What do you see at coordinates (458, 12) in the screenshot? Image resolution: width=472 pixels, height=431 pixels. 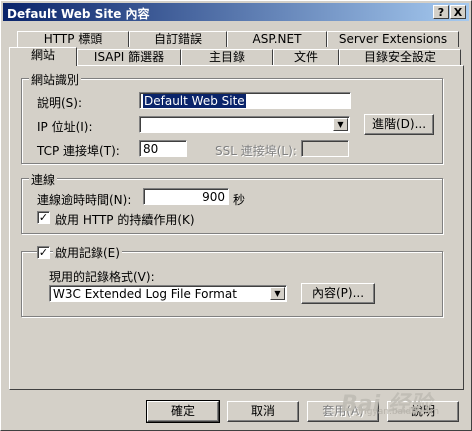 I see `close-title-button: X` at bounding box center [458, 12].